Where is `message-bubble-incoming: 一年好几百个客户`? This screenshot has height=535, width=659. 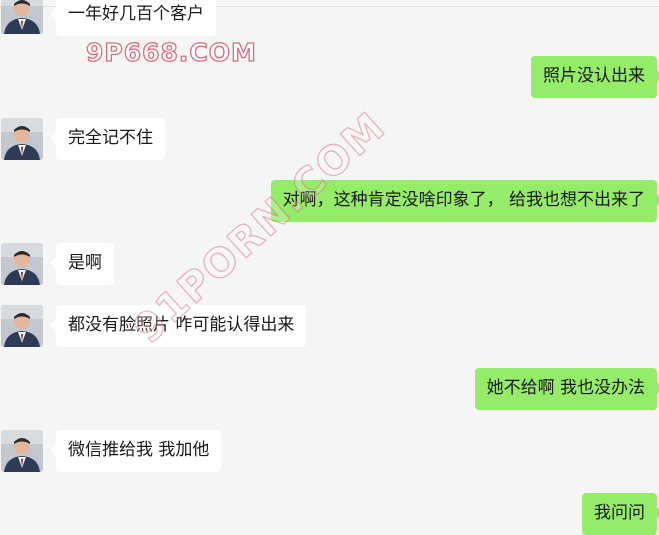
message-bubble-incoming: 一年好几百个客户 is located at coordinates (133, 18).